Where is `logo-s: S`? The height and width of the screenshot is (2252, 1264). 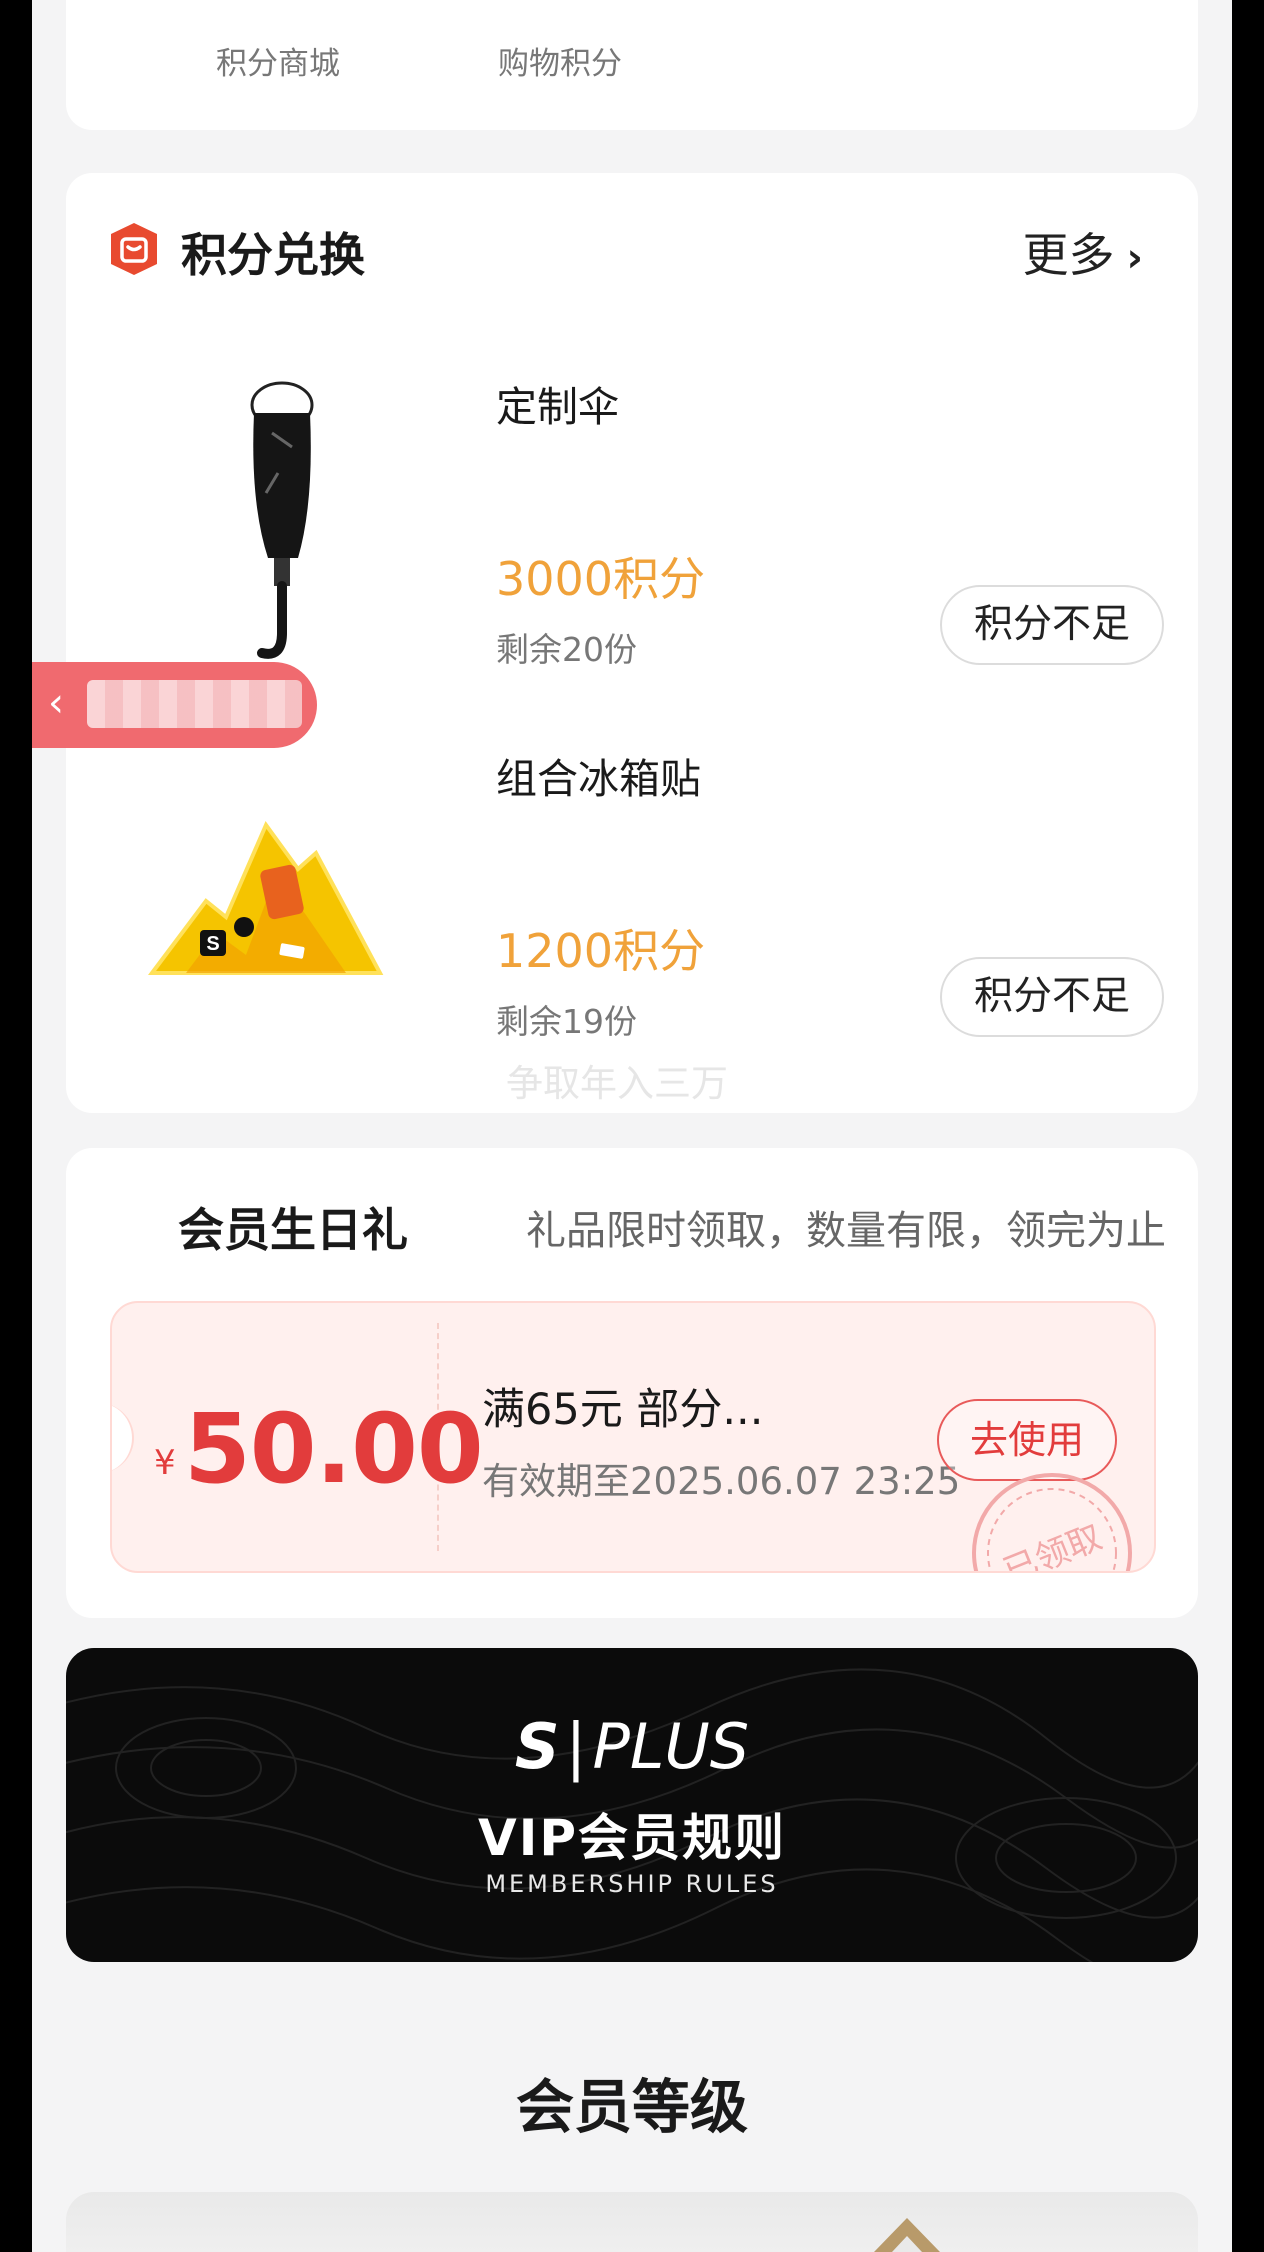
logo-s: S is located at coordinates (537, 1746).